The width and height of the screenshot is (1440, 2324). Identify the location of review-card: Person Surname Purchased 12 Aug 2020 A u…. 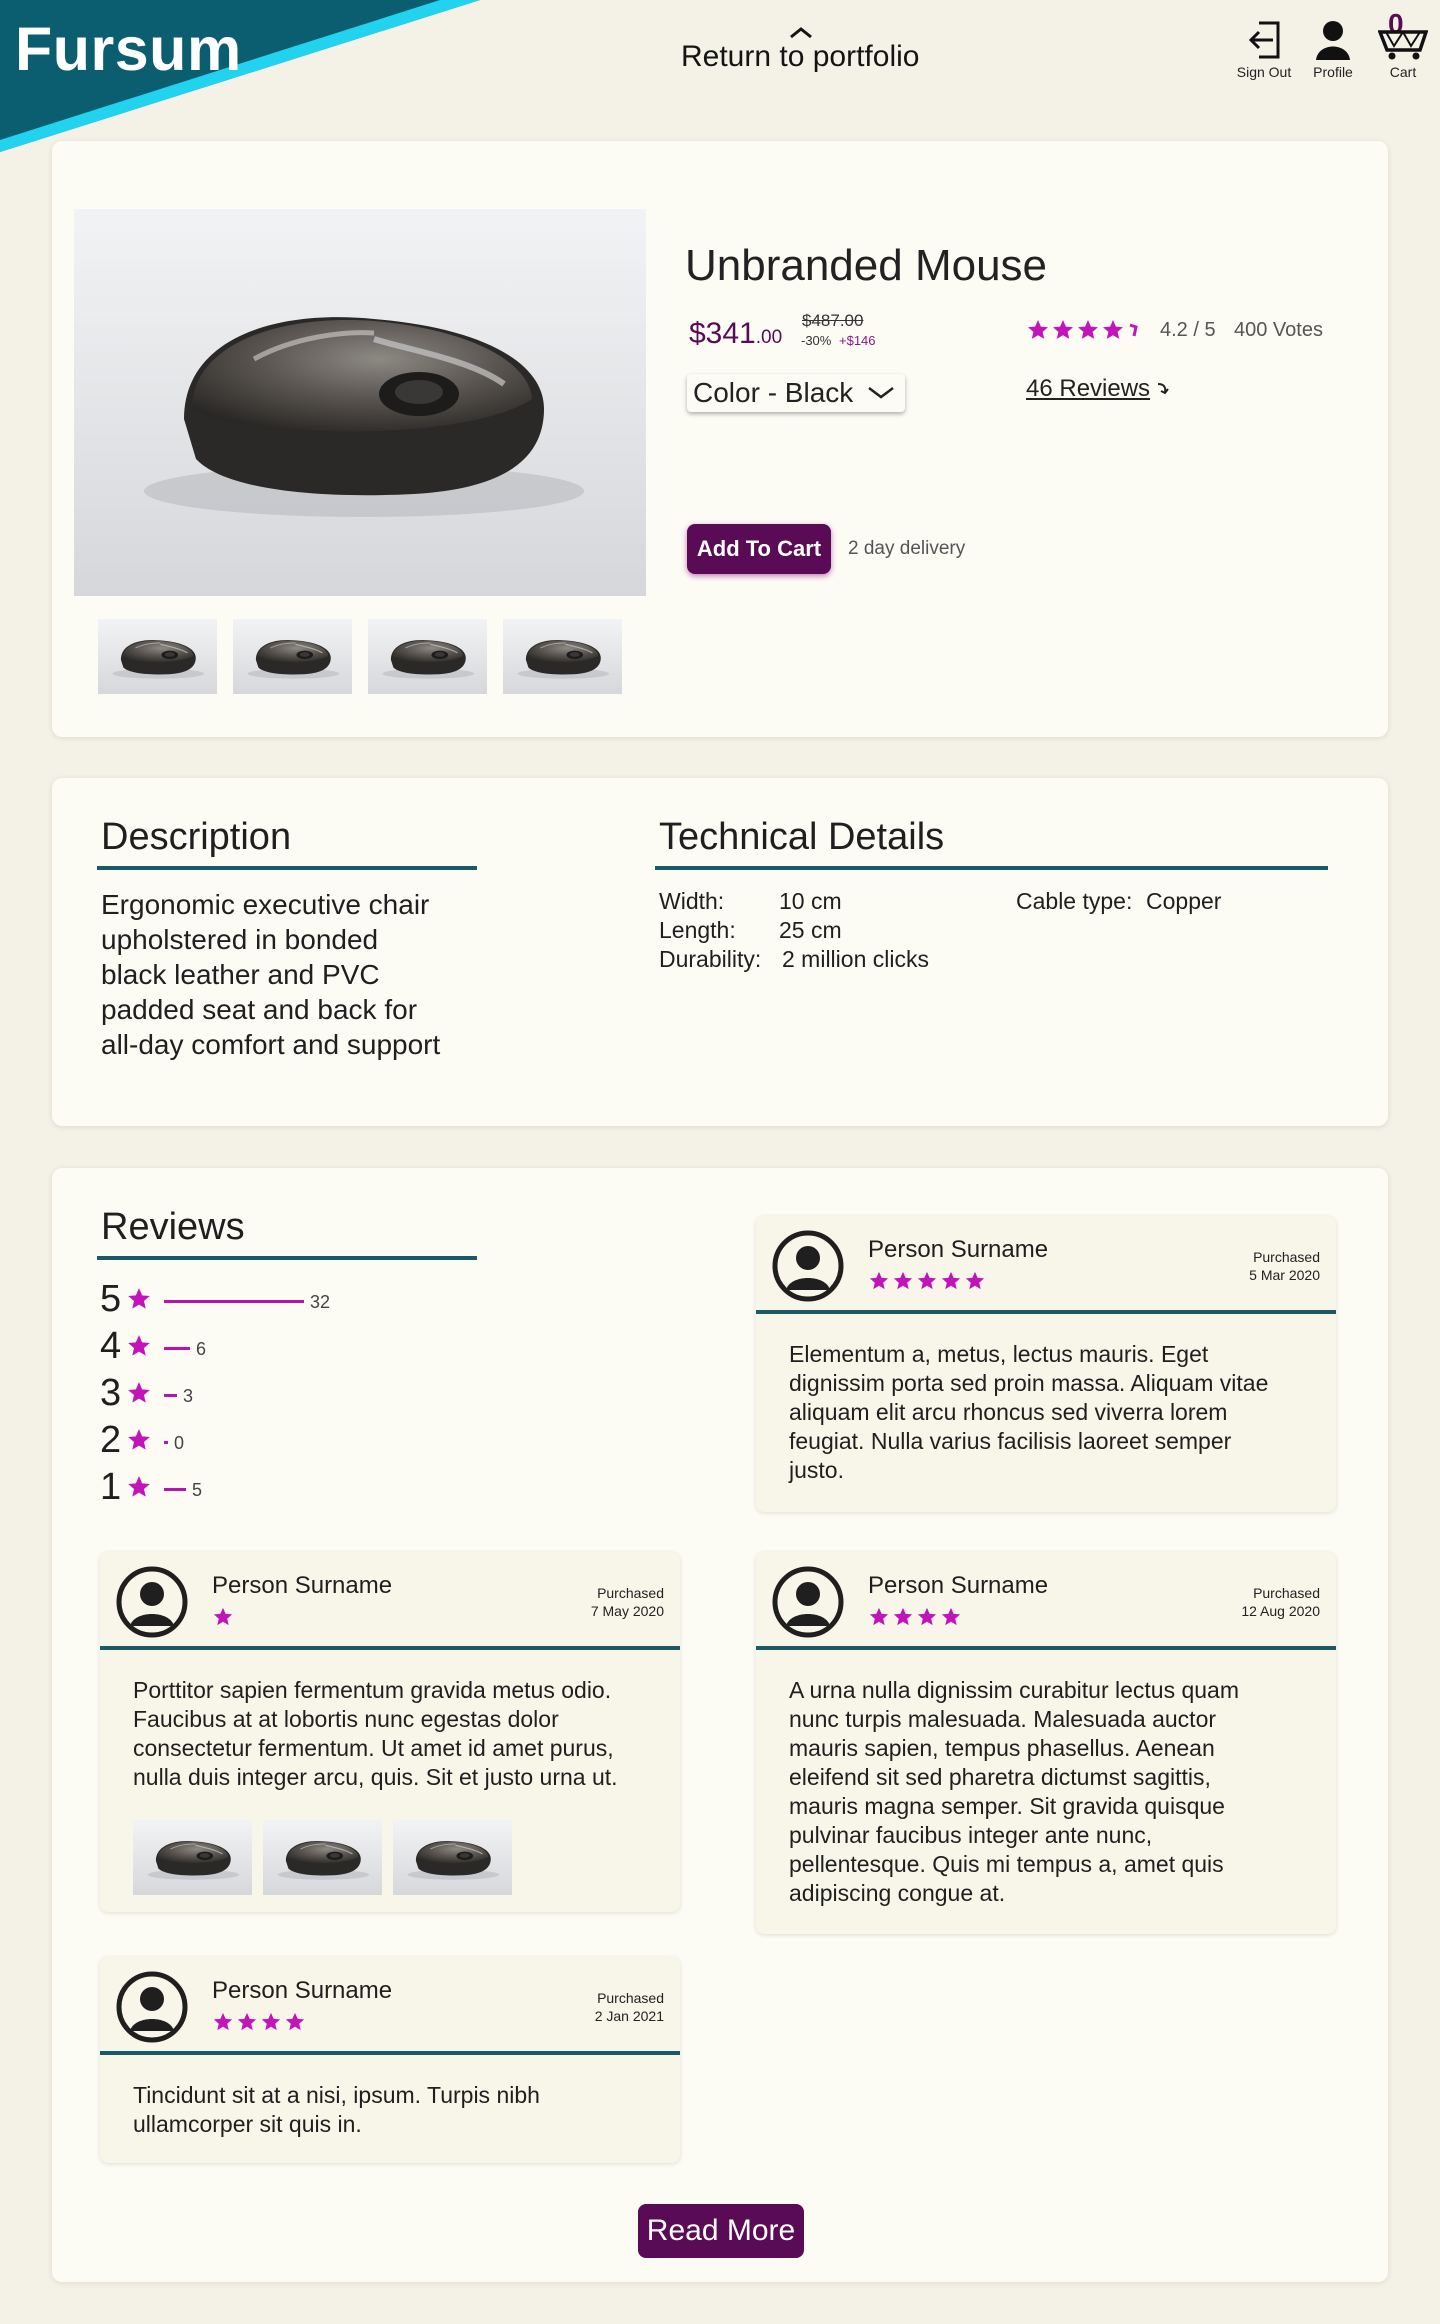
(1046, 1743).